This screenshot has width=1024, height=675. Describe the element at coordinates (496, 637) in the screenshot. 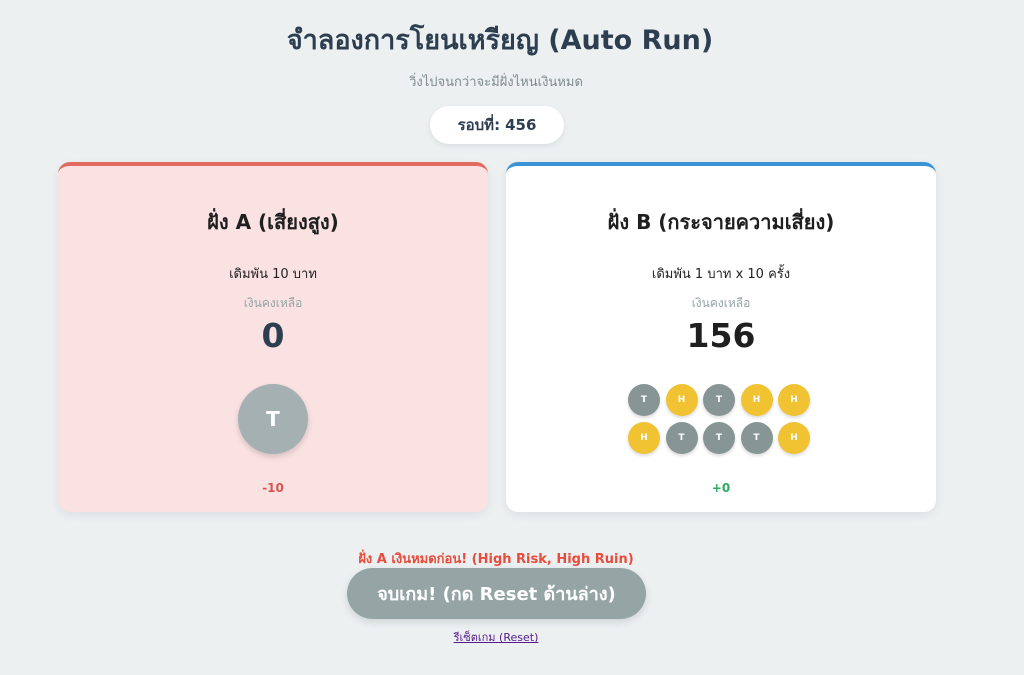

I see `reset-link: รีเซ็ตเกม (Reset)` at that location.